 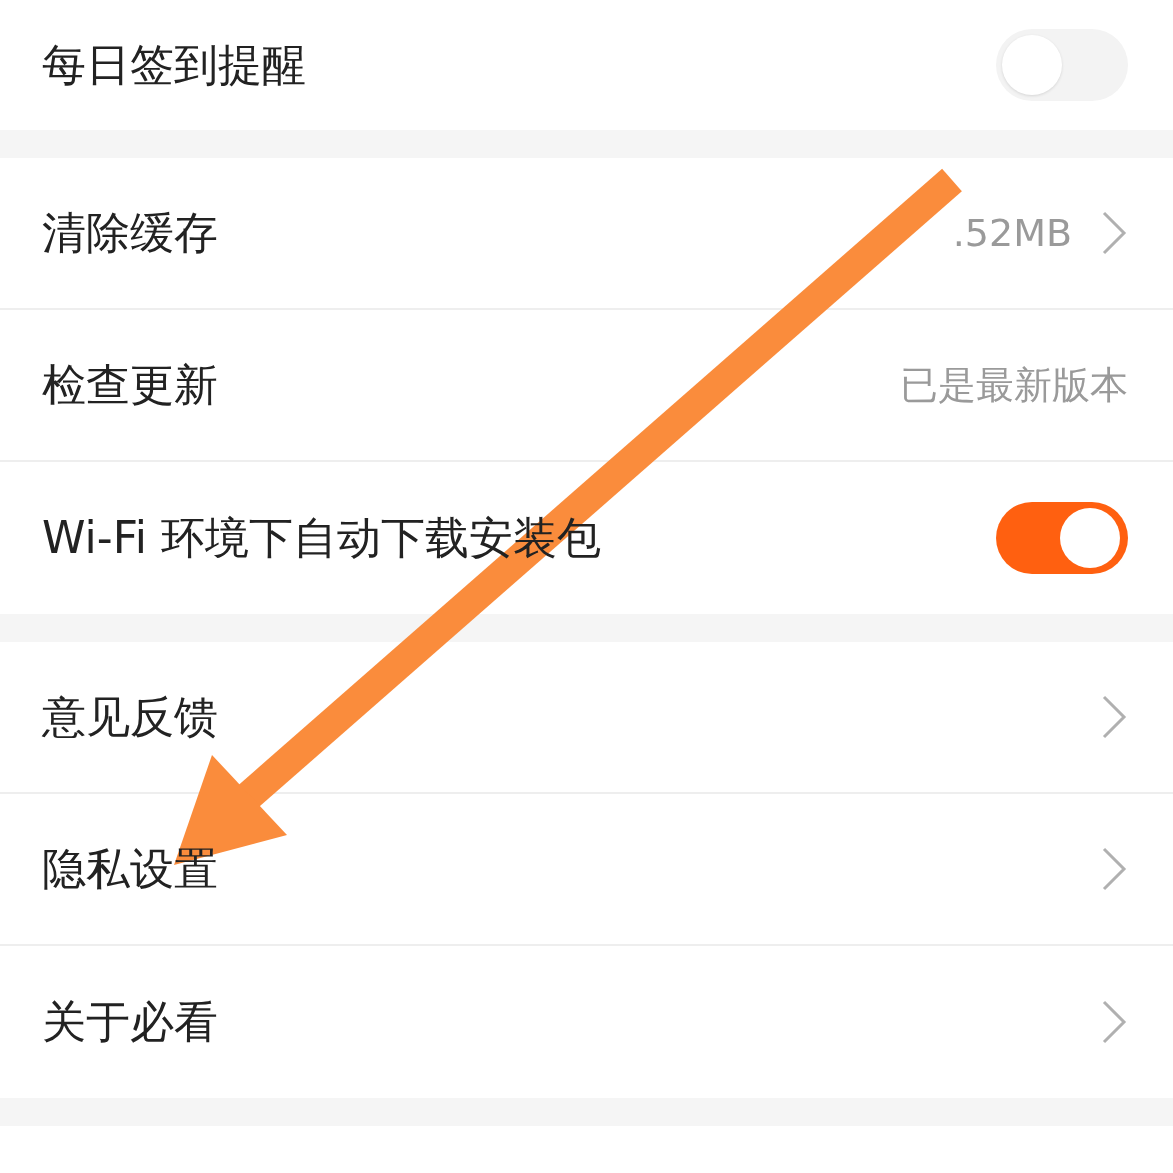 I want to click on setting-label: 每日签到提醒, so click(x=174, y=65).